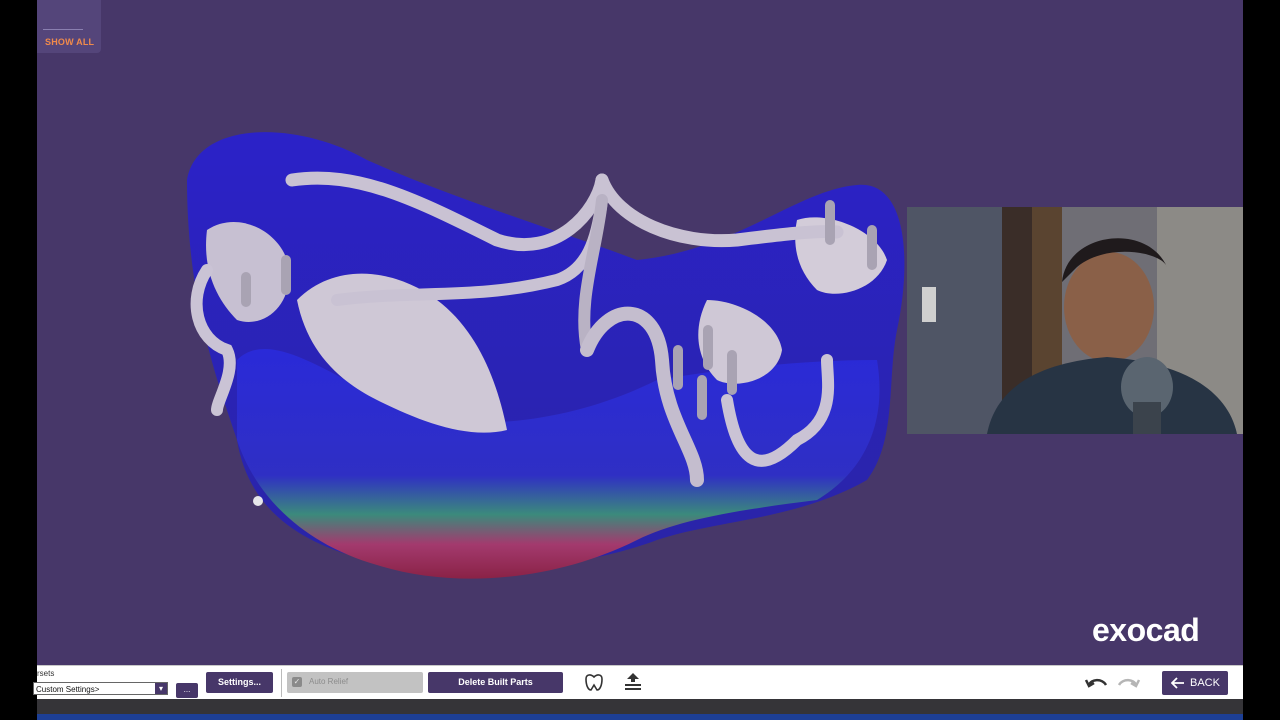 This screenshot has height=720, width=1280. I want to click on webcam-person-image, so click(1075, 320).